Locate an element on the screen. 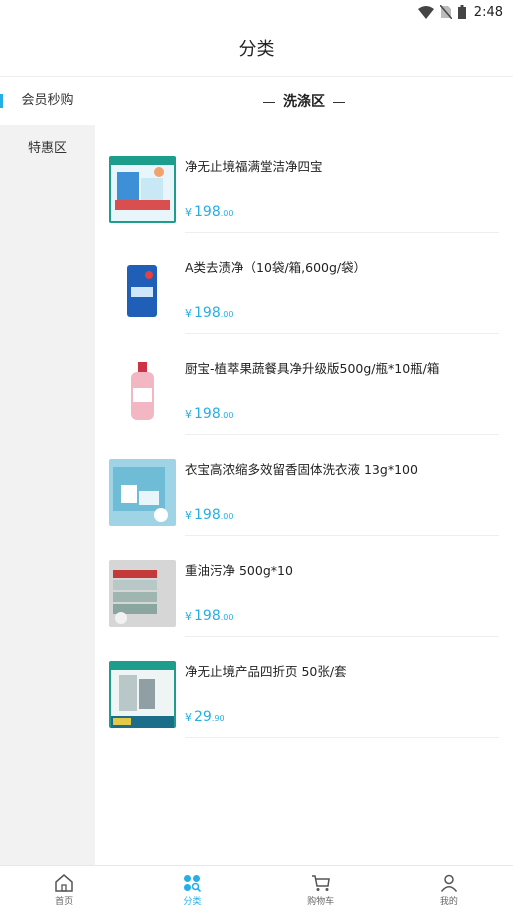 The width and height of the screenshot is (513, 914). product-price: ¥29.90 is located at coordinates (205, 717).